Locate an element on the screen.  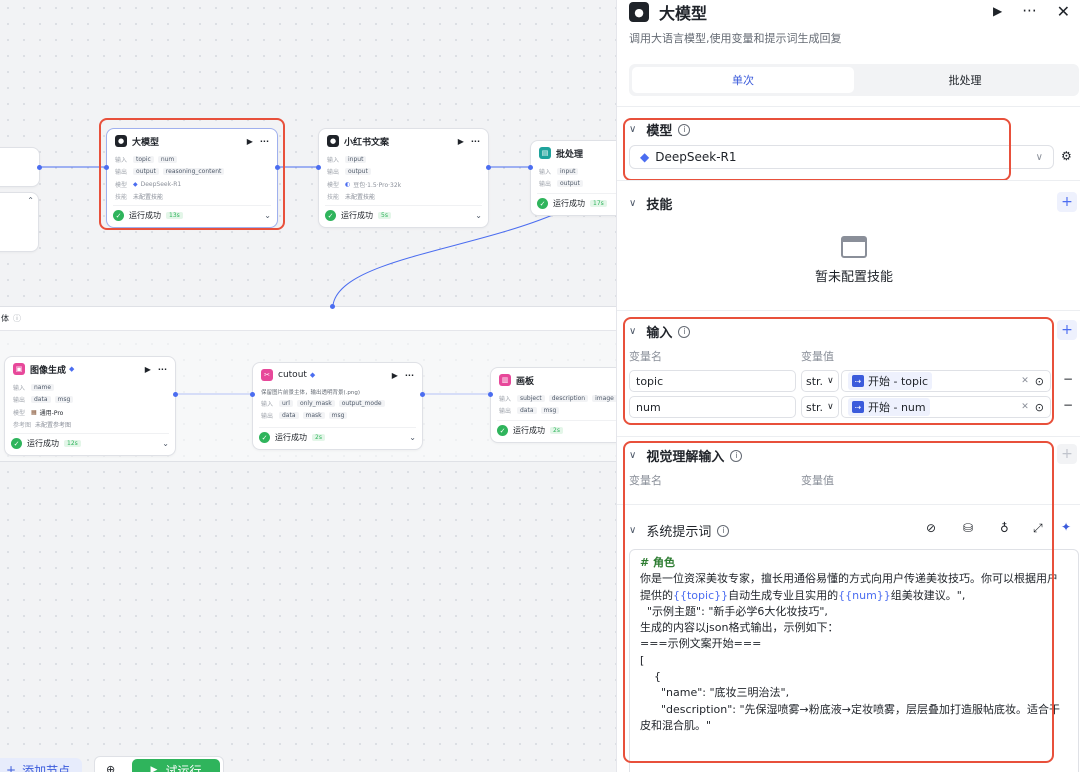
doubao-icon: ◐ is located at coordinates (348, 184).